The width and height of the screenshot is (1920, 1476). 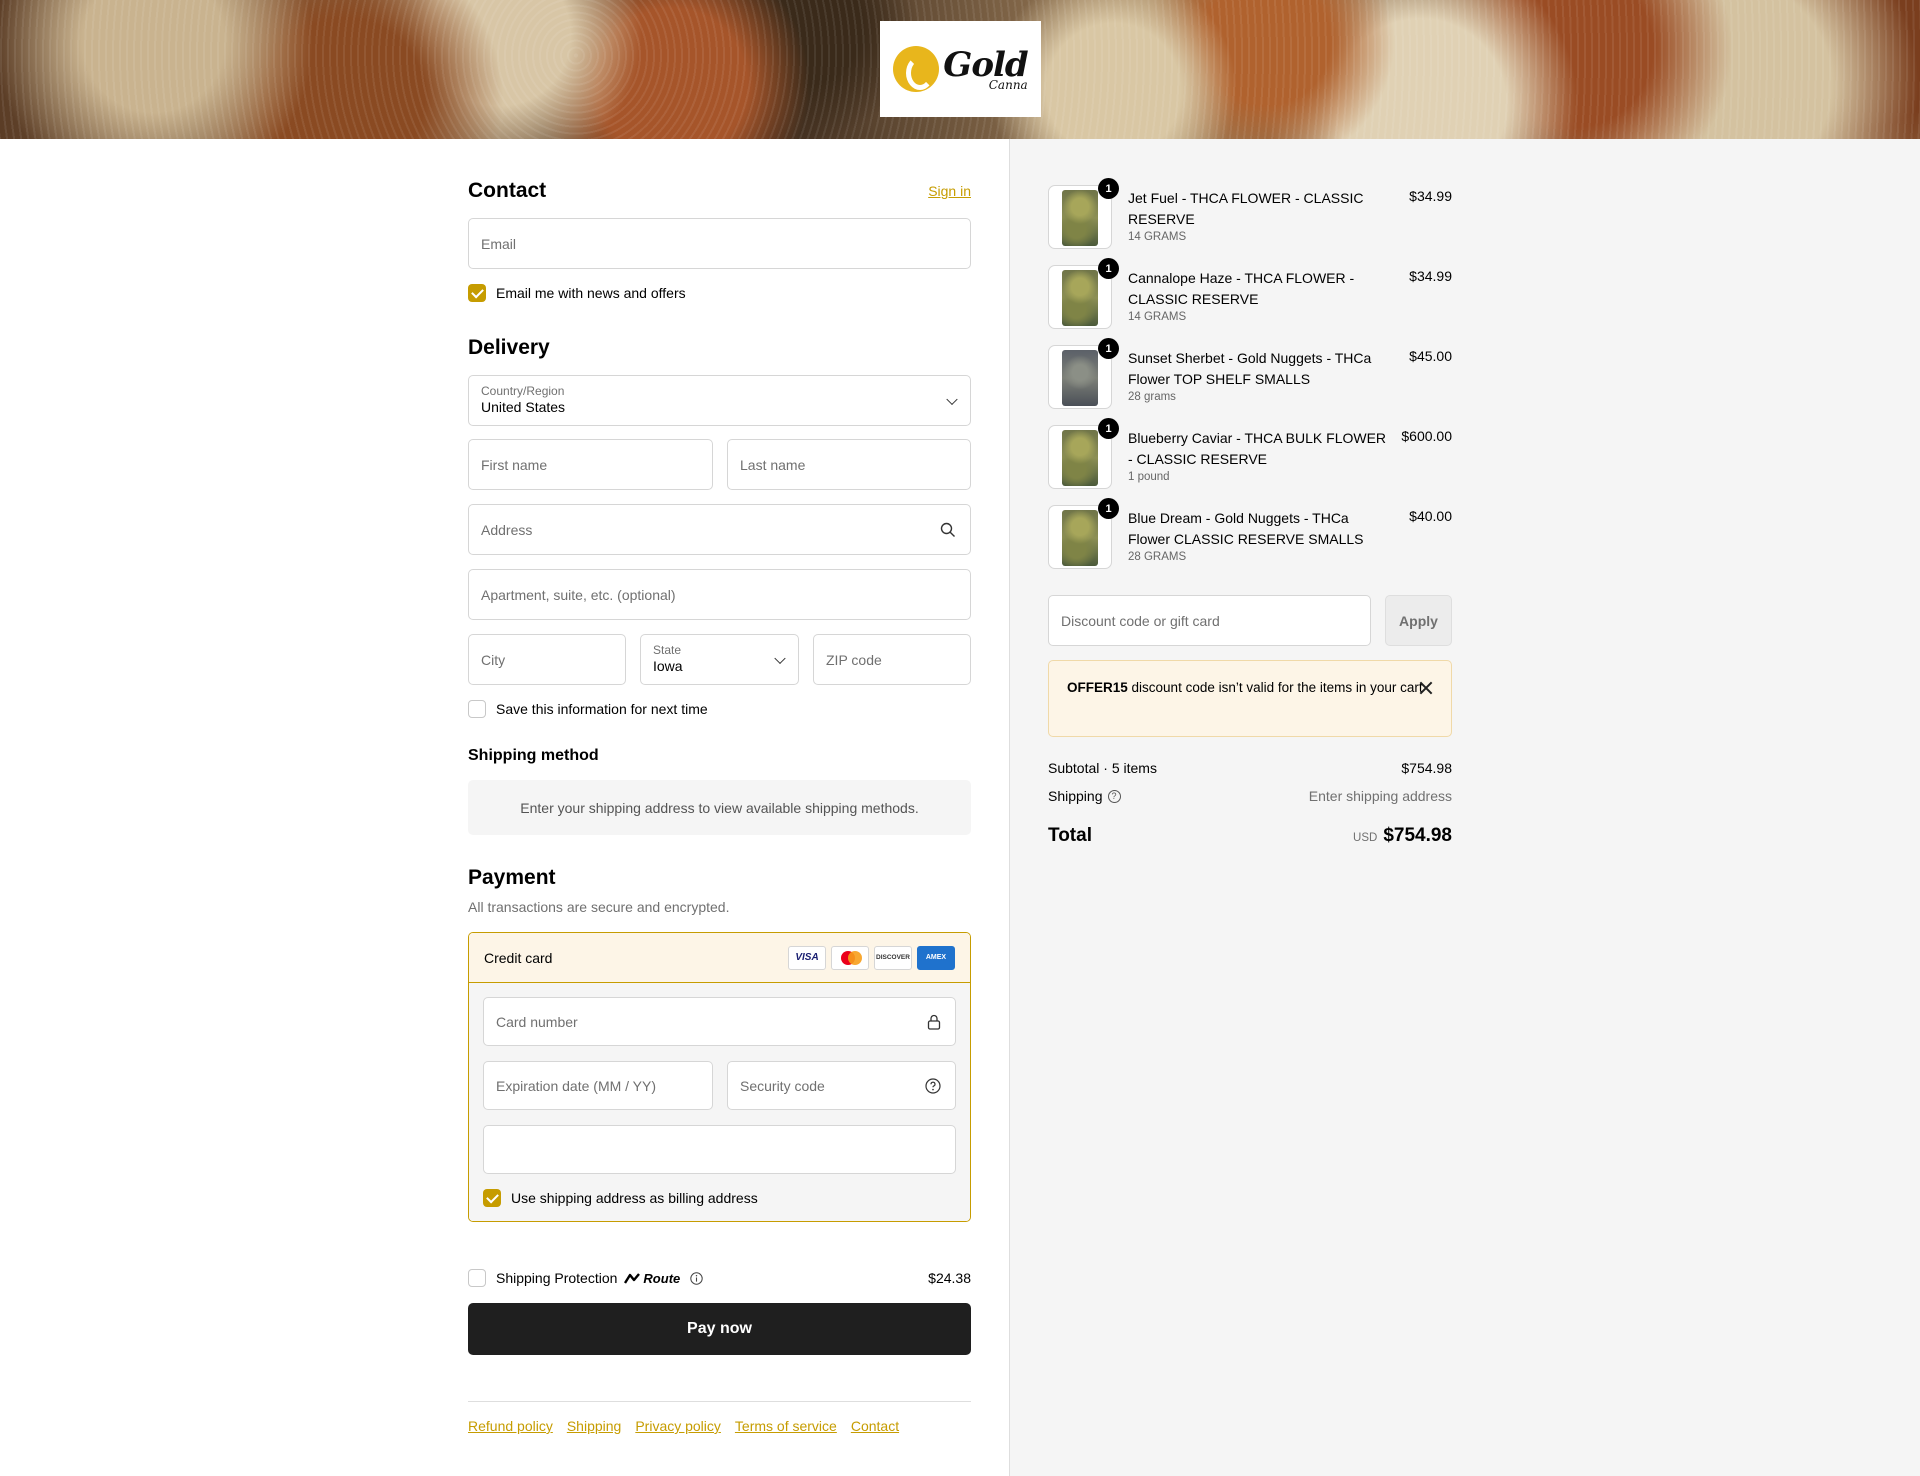 What do you see at coordinates (509, 347) in the screenshot?
I see `delivery-title: Delivery` at bounding box center [509, 347].